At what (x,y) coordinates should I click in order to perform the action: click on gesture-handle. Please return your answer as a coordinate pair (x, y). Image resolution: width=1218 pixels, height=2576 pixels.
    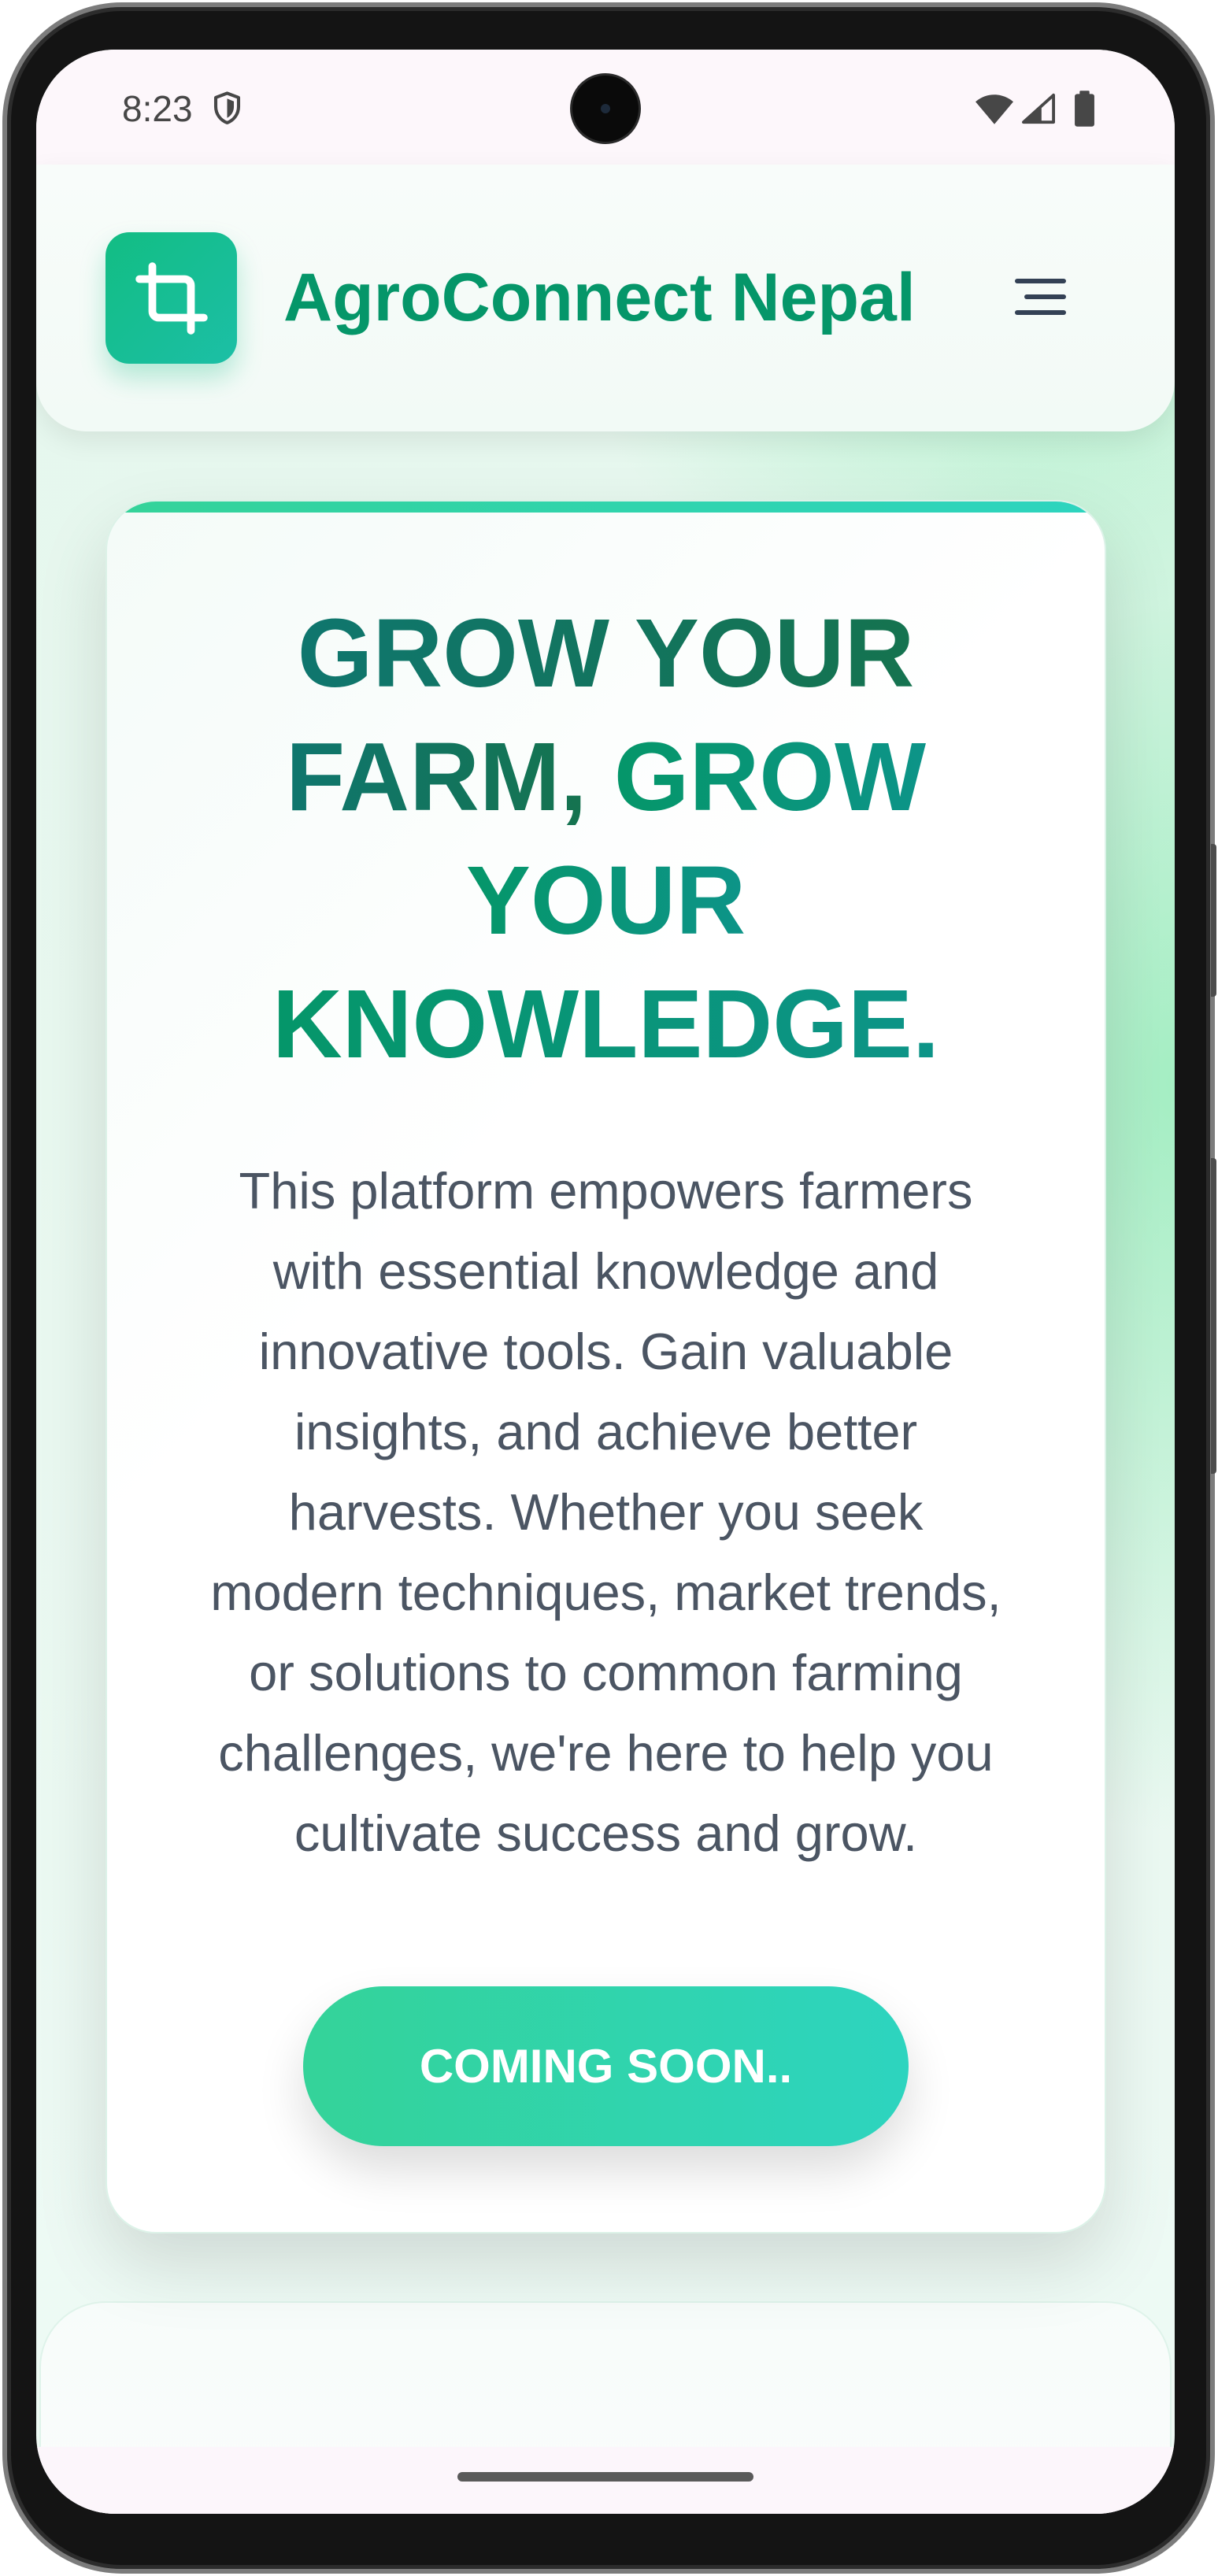
    Looking at the image, I should click on (605, 2477).